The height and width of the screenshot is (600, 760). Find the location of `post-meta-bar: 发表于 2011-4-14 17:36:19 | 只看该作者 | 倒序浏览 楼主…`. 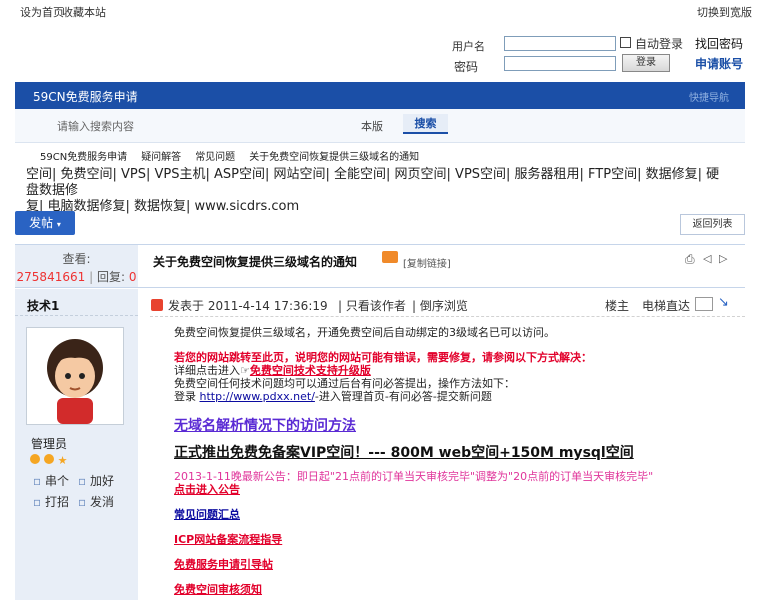

post-meta-bar: 发表于 2011-4-14 17:36:19 | 只看该作者 | 倒序浏览 楼主… is located at coordinates (447, 306).